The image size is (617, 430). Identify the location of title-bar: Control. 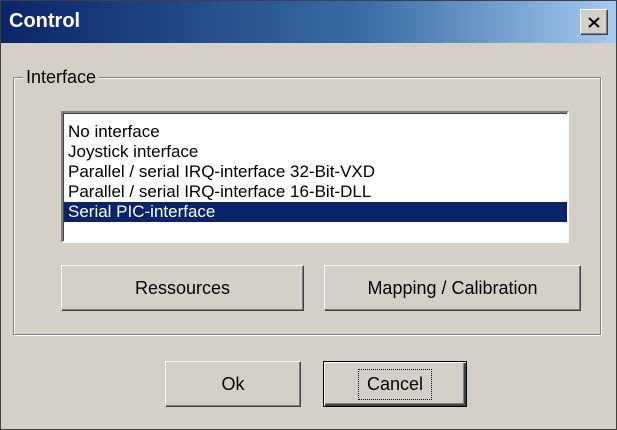
(308, 22).